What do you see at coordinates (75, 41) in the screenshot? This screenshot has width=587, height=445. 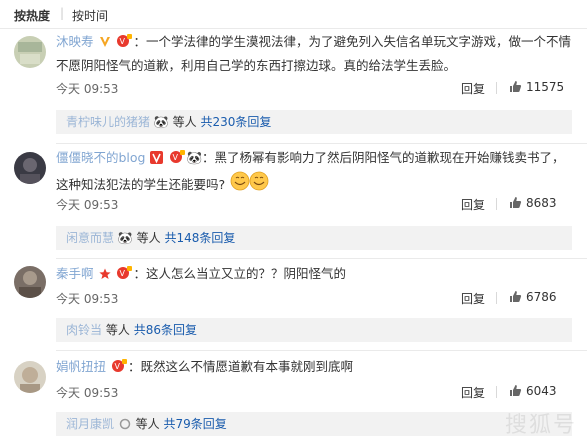 I see `comment-username: 沐映寿` at bounding box center [75, 41].